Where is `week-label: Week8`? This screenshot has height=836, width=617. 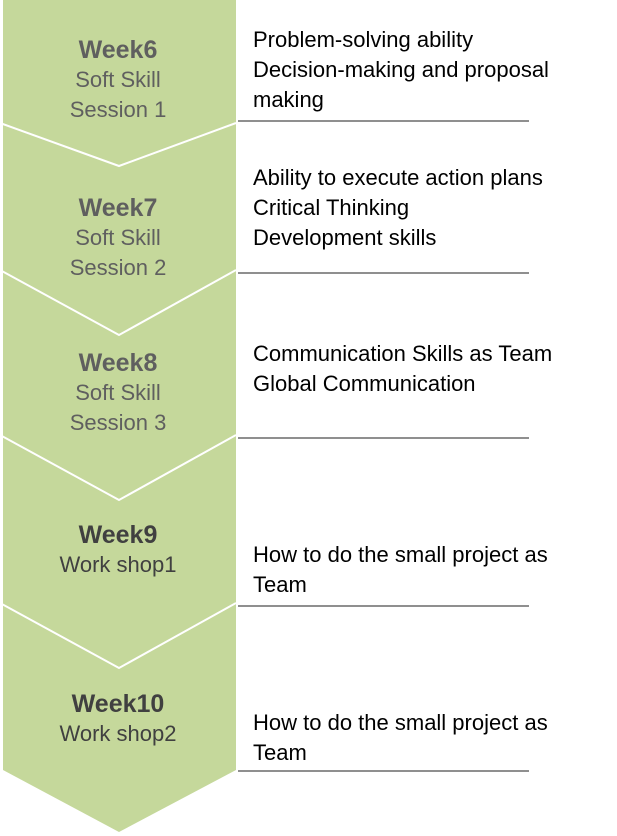
week-label: Week8 is located at coordinates (118, 363).